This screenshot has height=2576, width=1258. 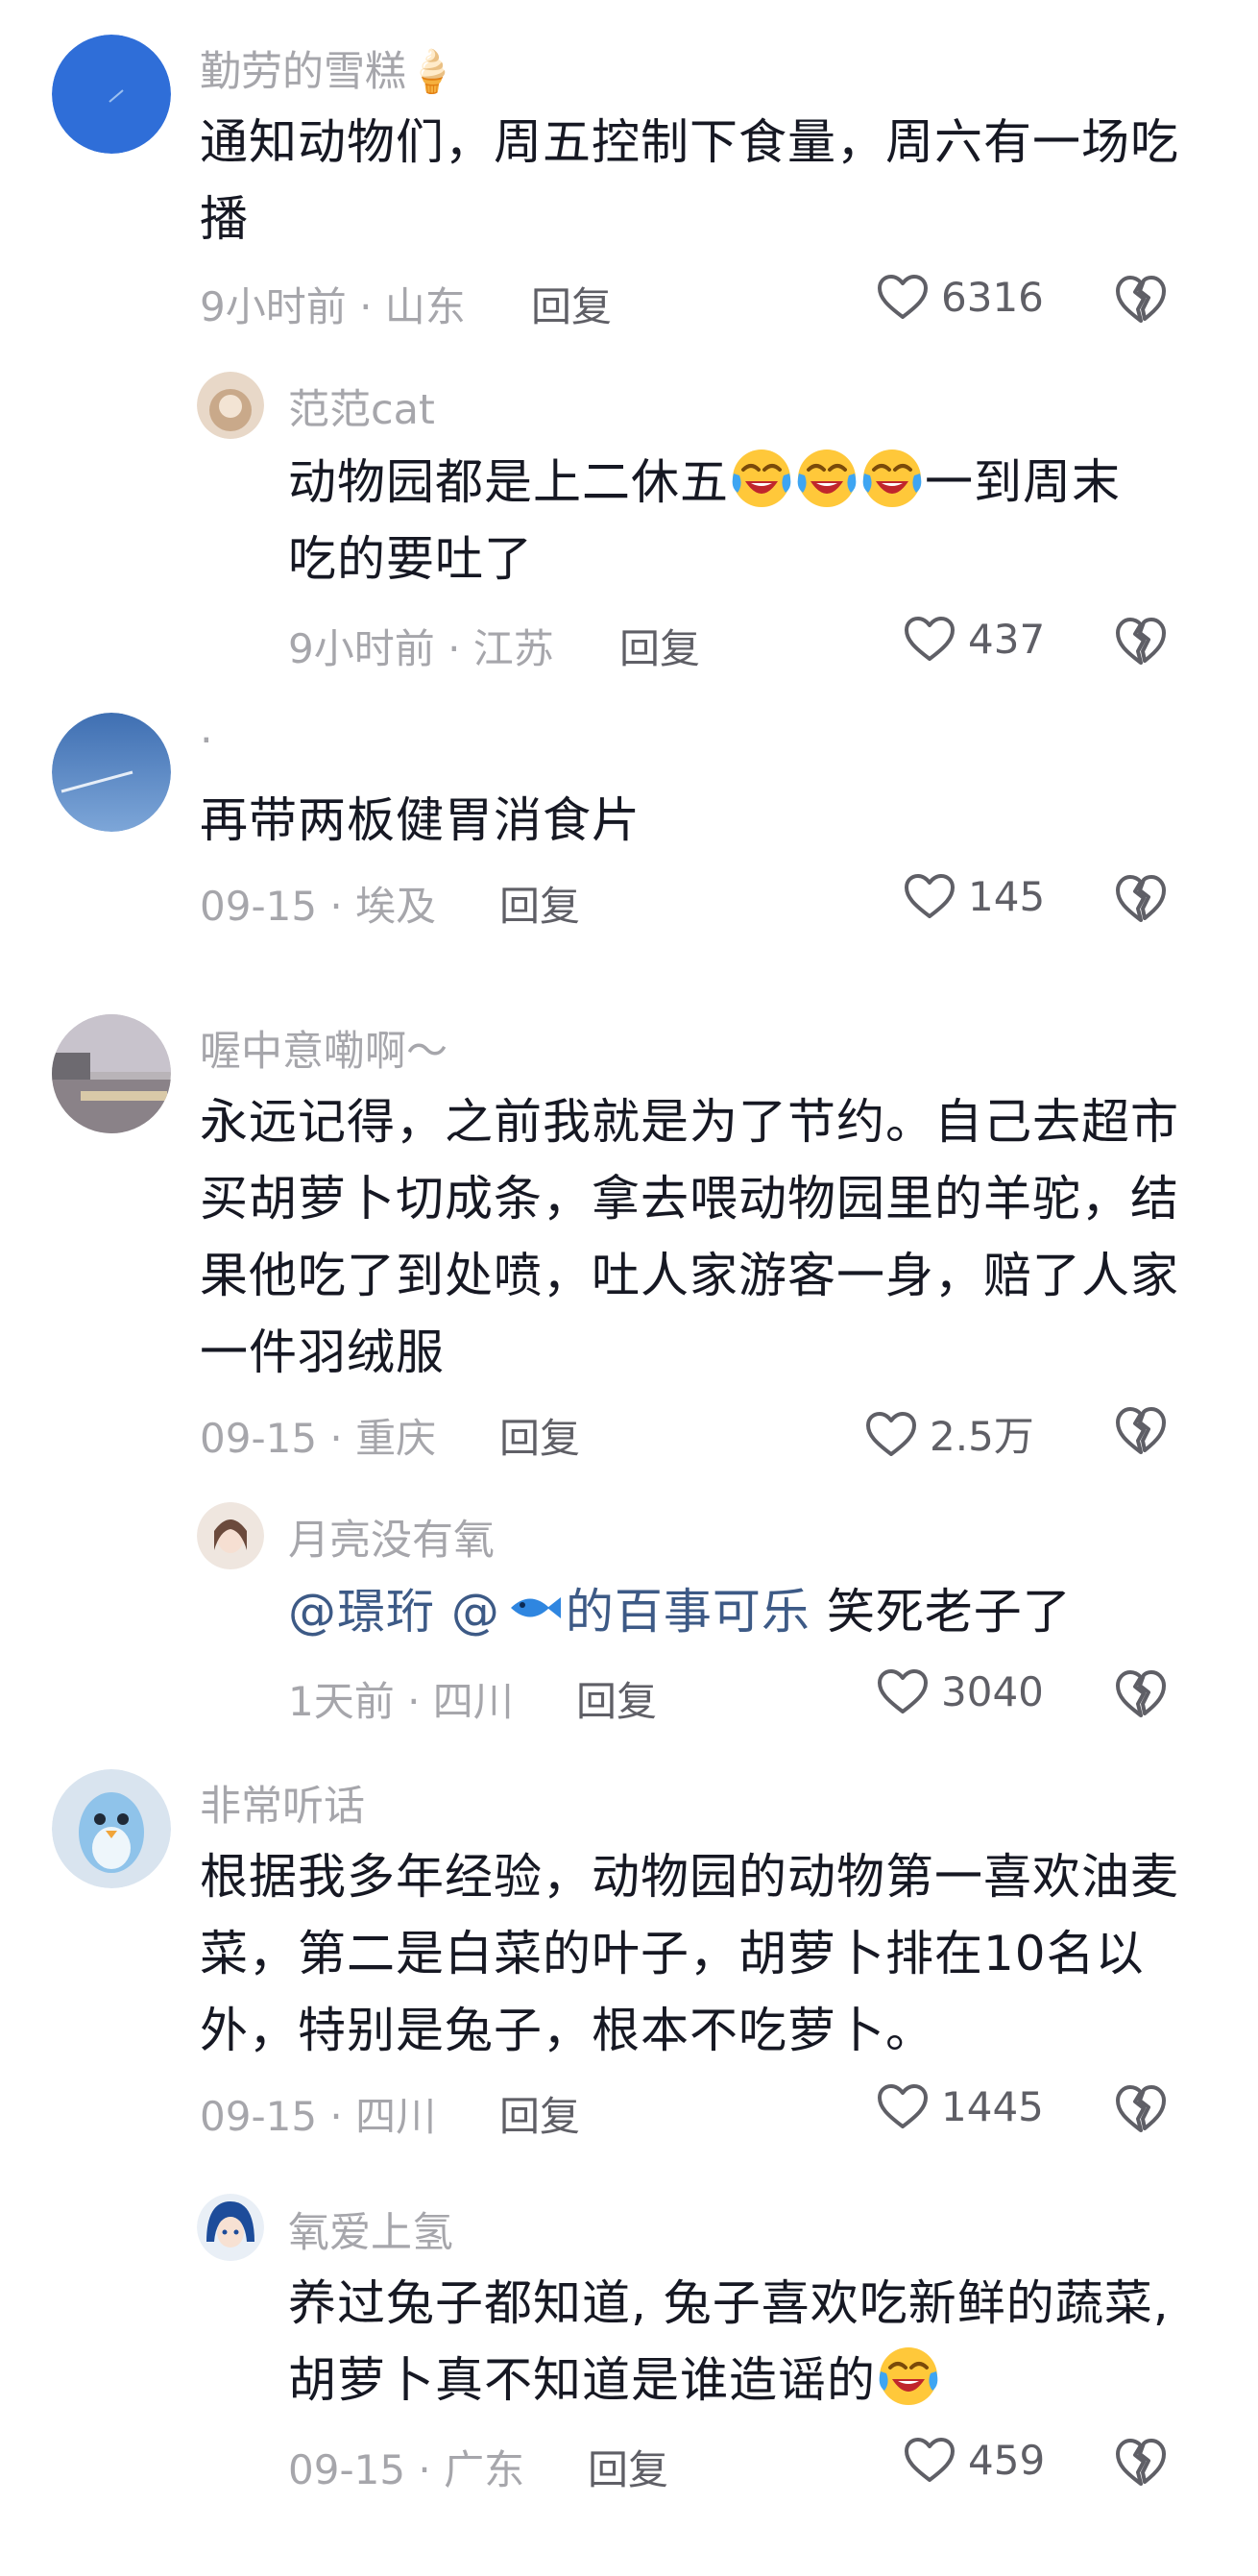 I want to click on comment-meta: 1天前 · 四川, so click(x=401, y=1699).